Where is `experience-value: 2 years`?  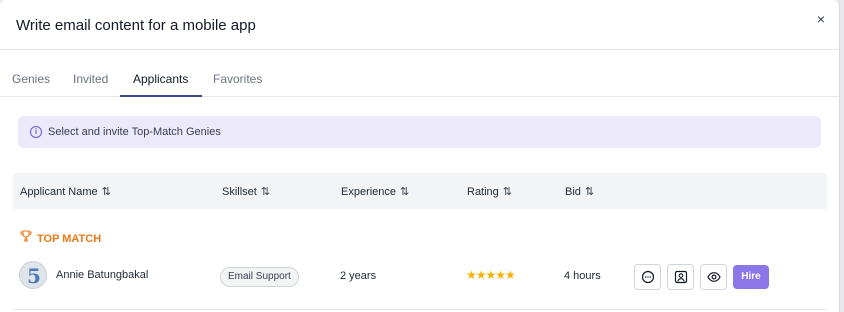
experience-value: 2 years is located at coordinates (358, 276).